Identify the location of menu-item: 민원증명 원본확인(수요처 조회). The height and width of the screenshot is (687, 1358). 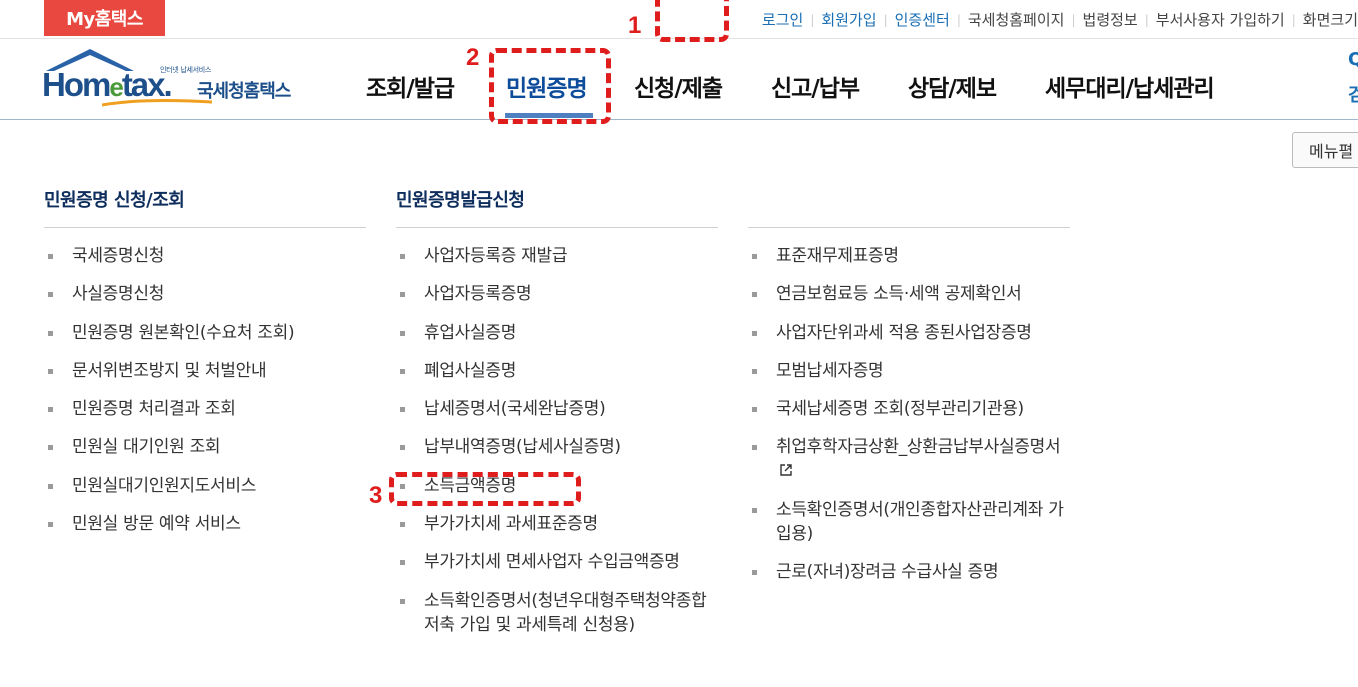
(205, 333).